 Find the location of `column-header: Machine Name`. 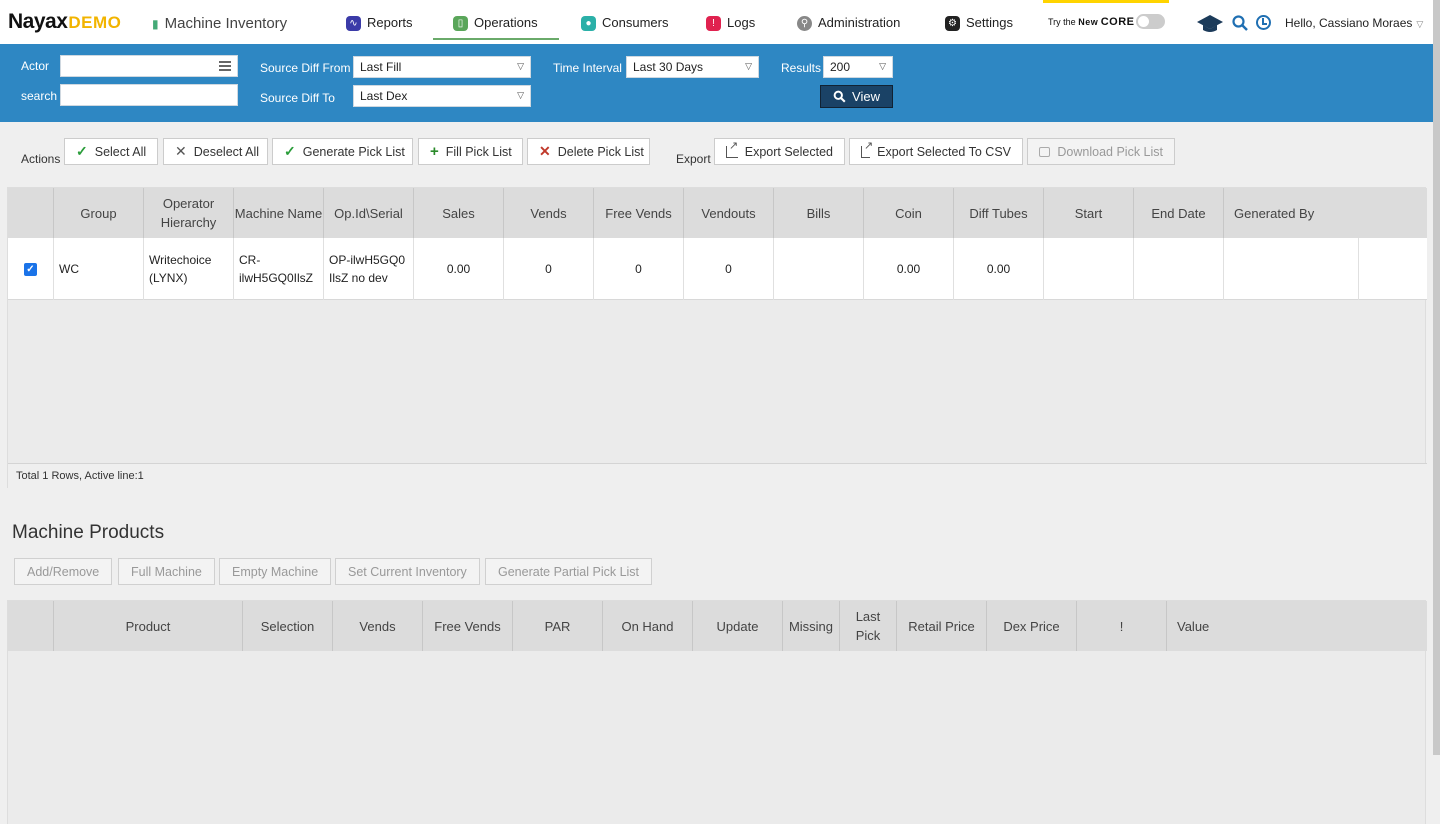

column-header: Machine Name is located at coordinates (279, 213).